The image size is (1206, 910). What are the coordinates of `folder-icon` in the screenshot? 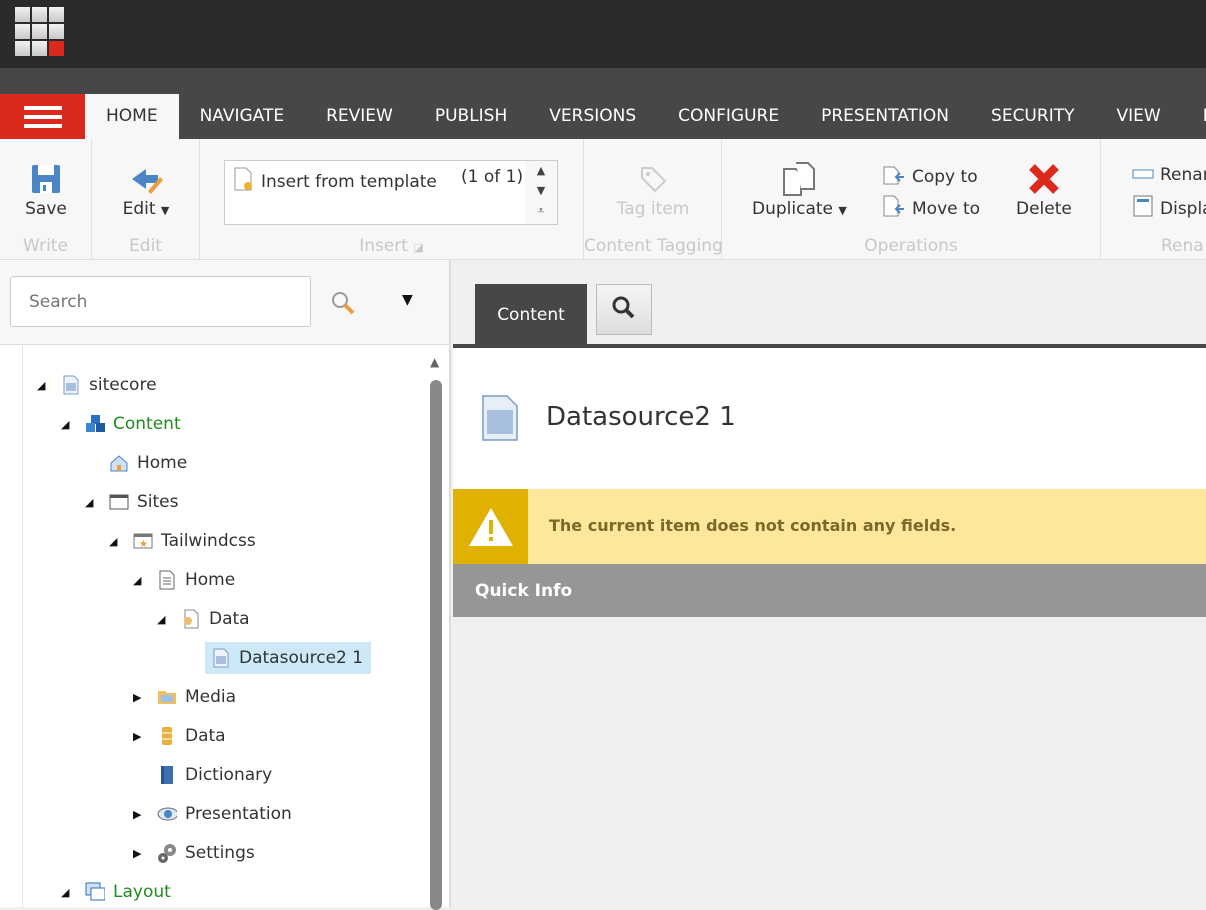 It's located at (167, 697).